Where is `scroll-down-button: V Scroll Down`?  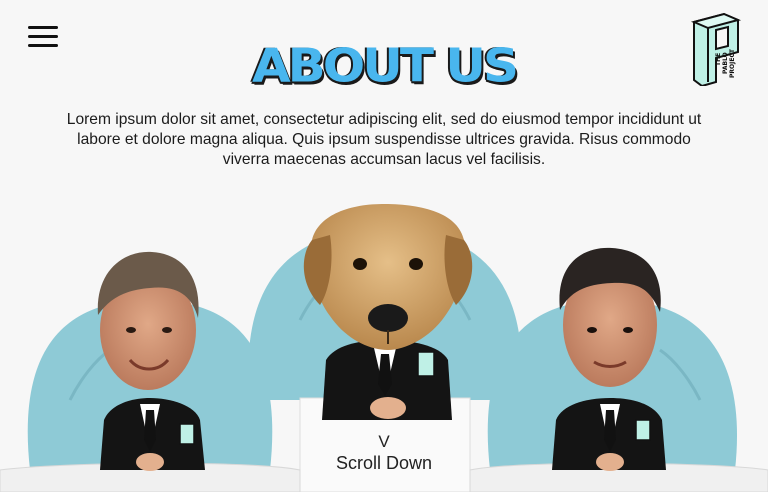 scroll-down-button: V Scroll Down is located at coordinates (384, 453).